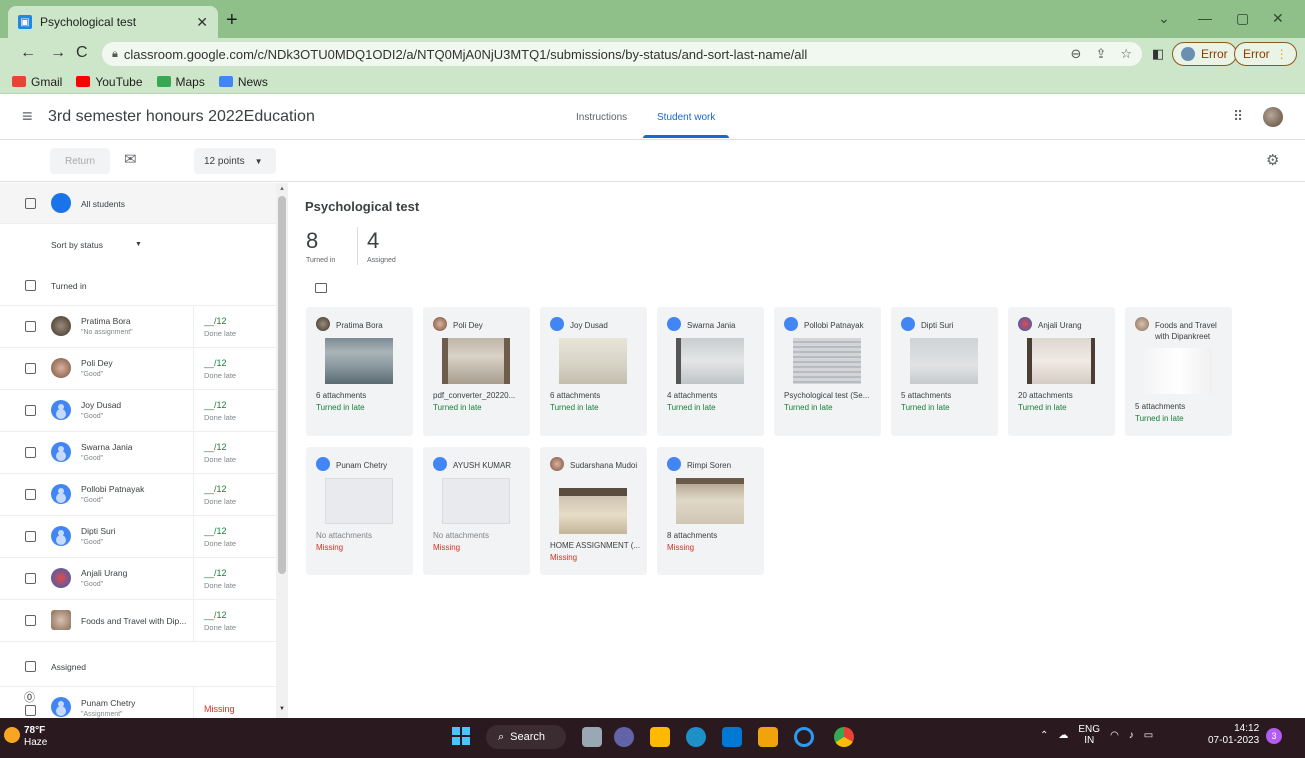 The image size is (1305, 758). I want to click on language-indicator: ENG IN, so click(1089, 735).